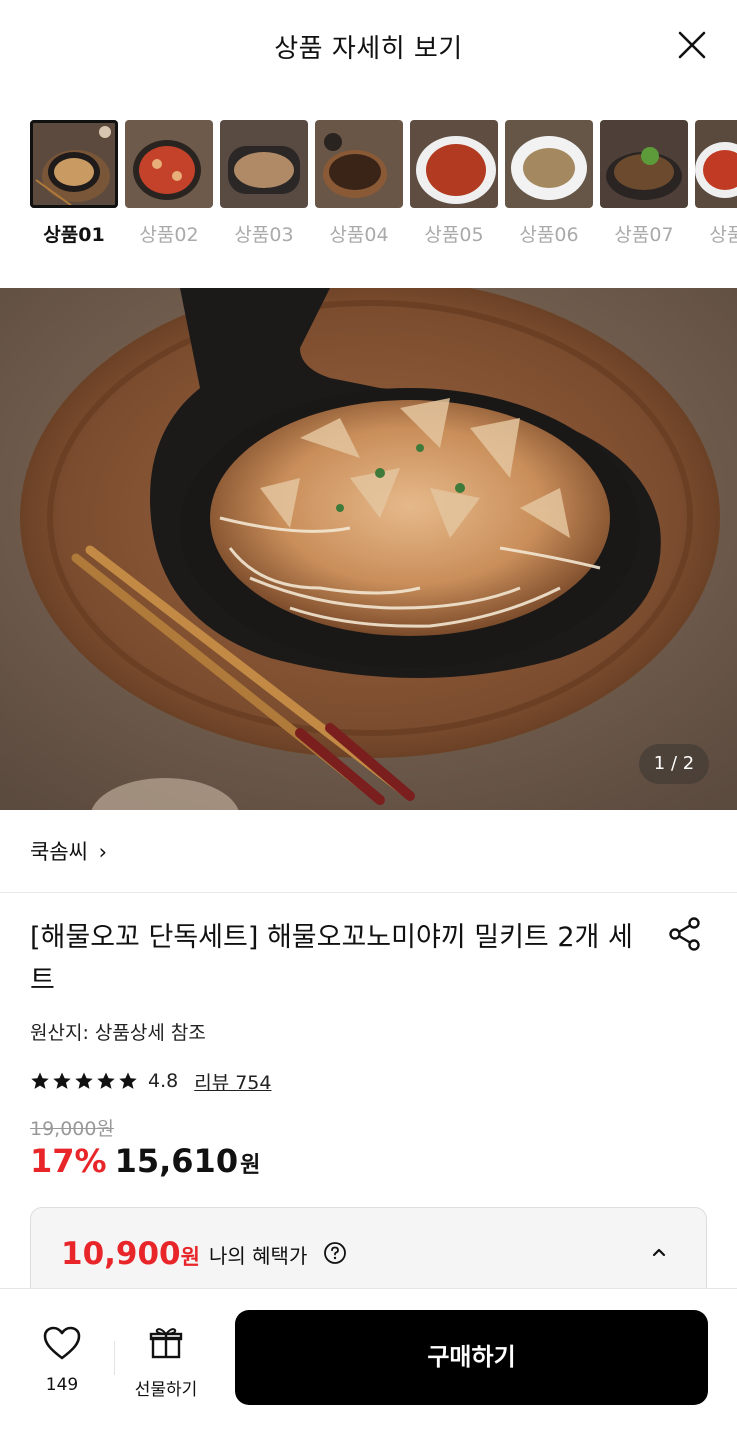 This screenshot has width=737, height=1440. I want to click on gift-button: 선물하기, so click(166, 1362).